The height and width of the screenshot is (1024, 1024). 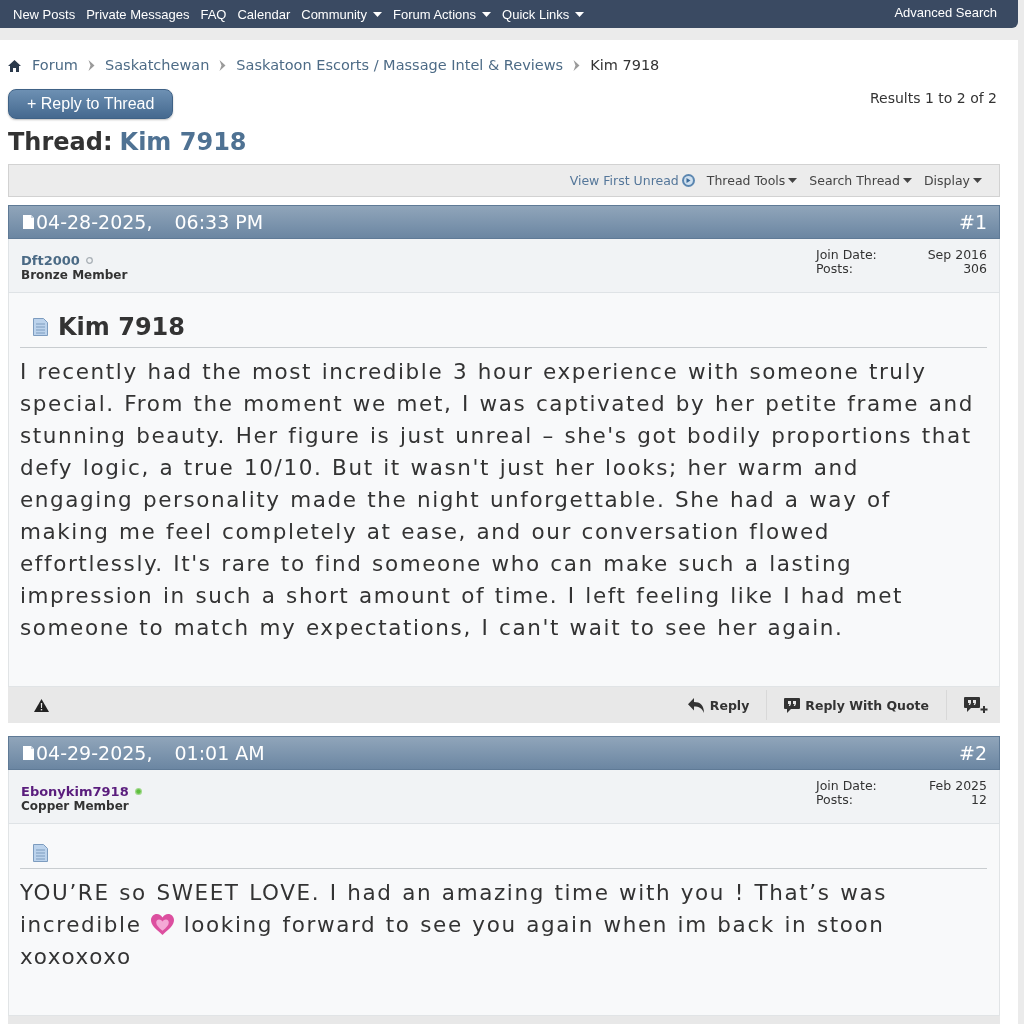 I want to click on breadcrumb-link: Forum, so click(x=55, y=65).